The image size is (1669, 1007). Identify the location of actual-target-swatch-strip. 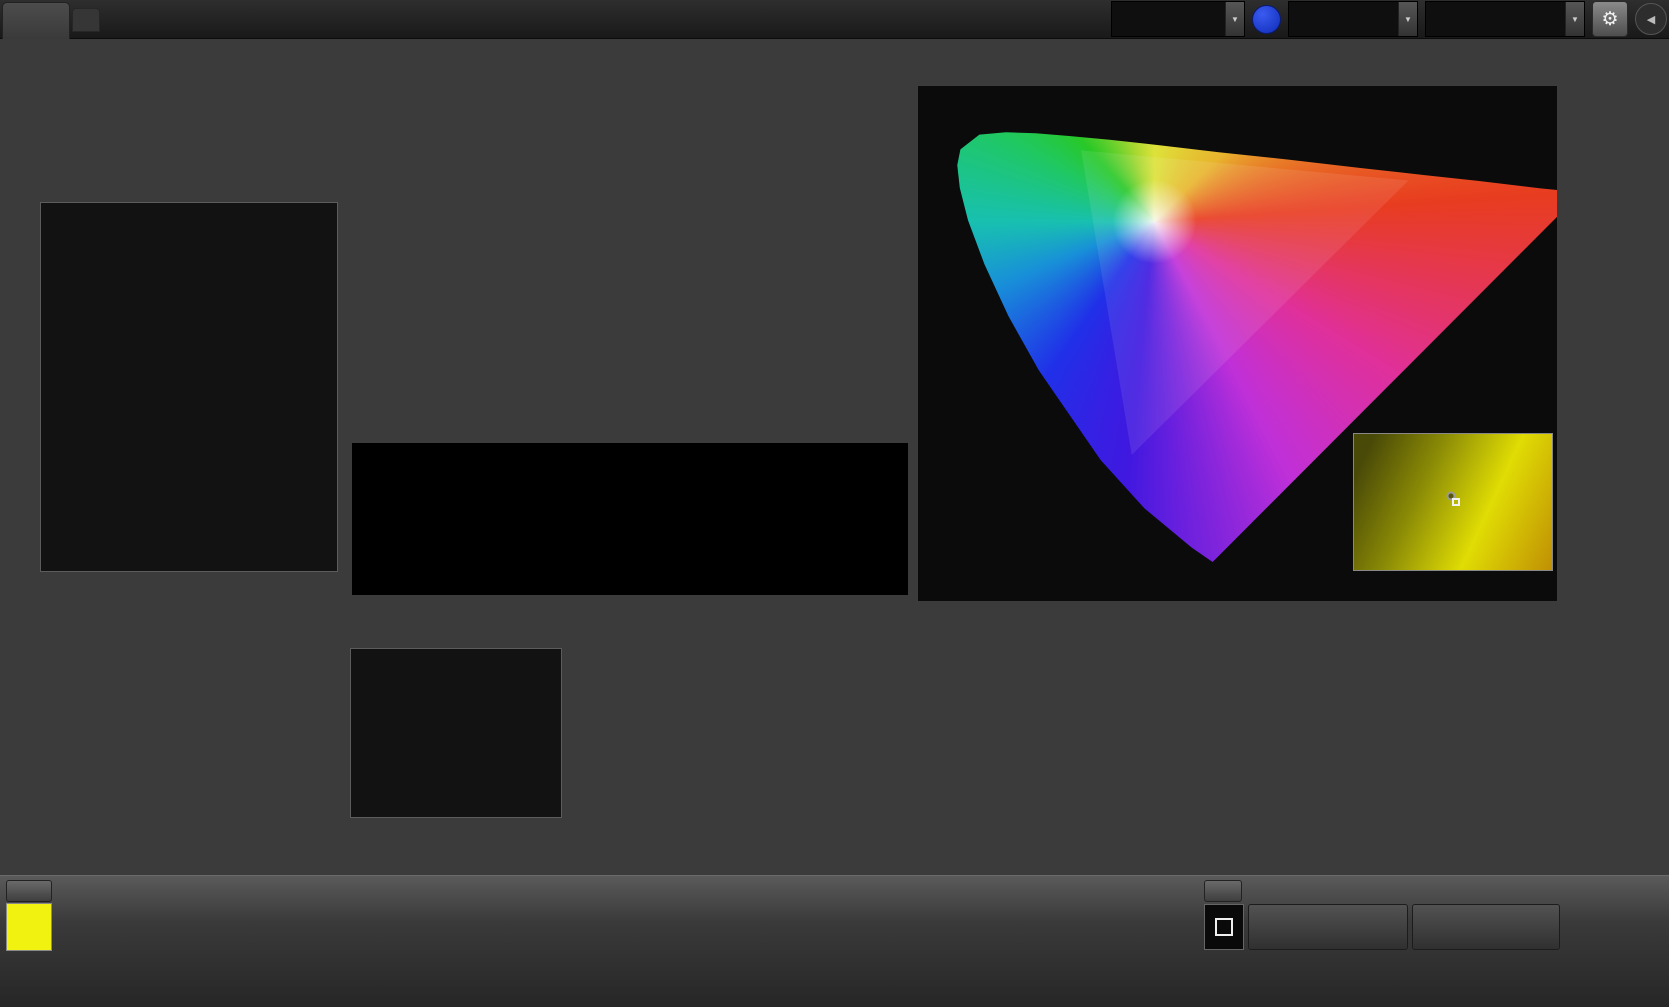
(630, 519).